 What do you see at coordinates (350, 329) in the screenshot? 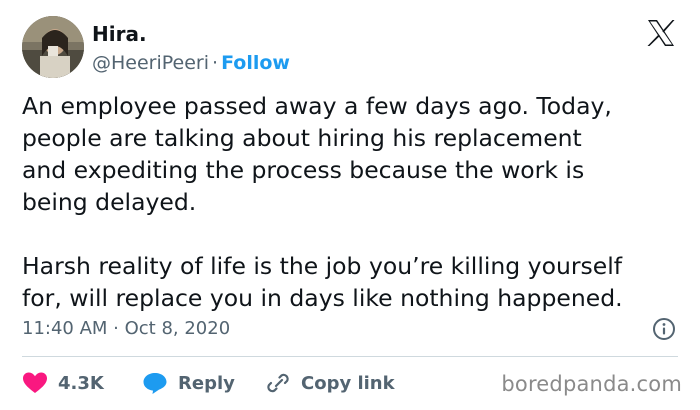
I see `timestamp-row: 11:40 AM · Oct 8, 2020` at bounding box center [350, 329].